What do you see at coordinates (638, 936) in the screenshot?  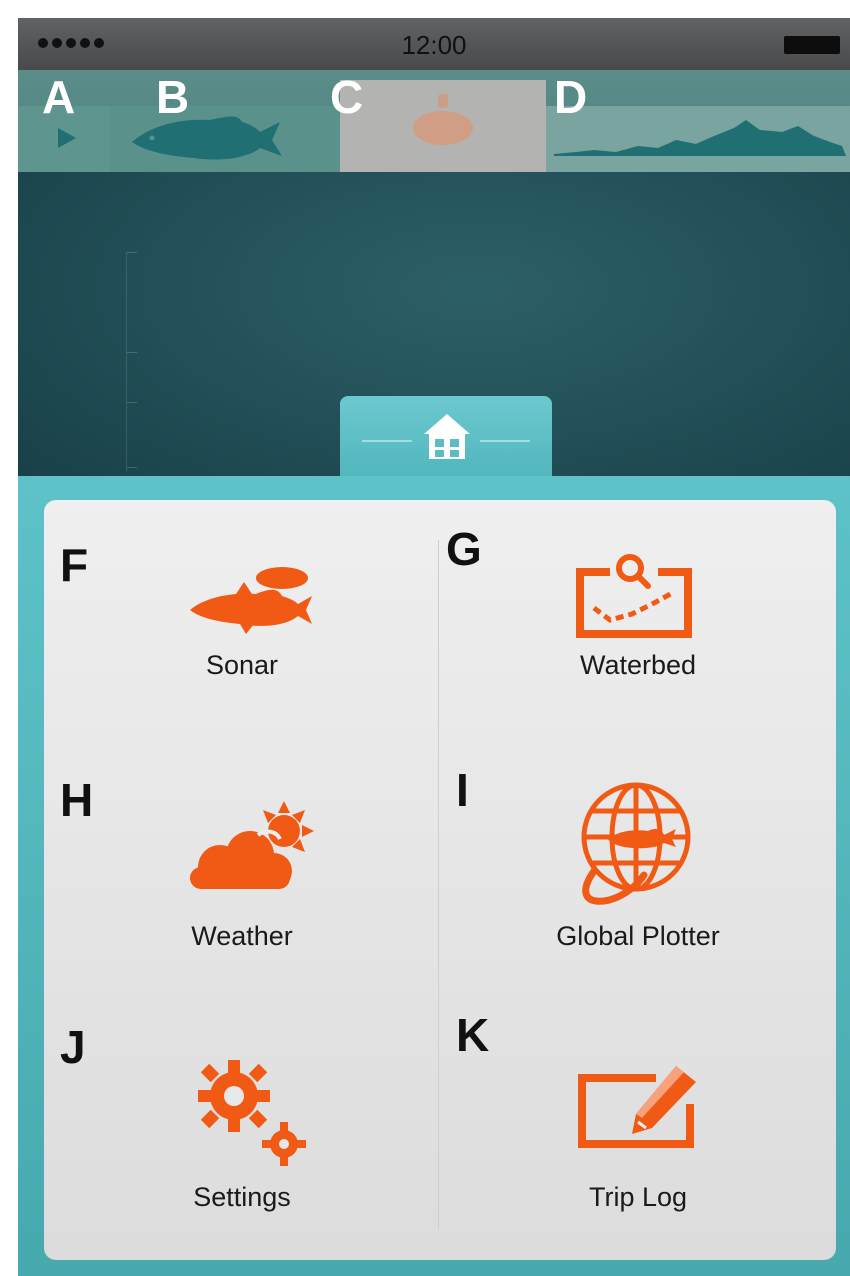 I see `menu-label-global-plotter: Global Plotter` at bounding box center [638, 936].